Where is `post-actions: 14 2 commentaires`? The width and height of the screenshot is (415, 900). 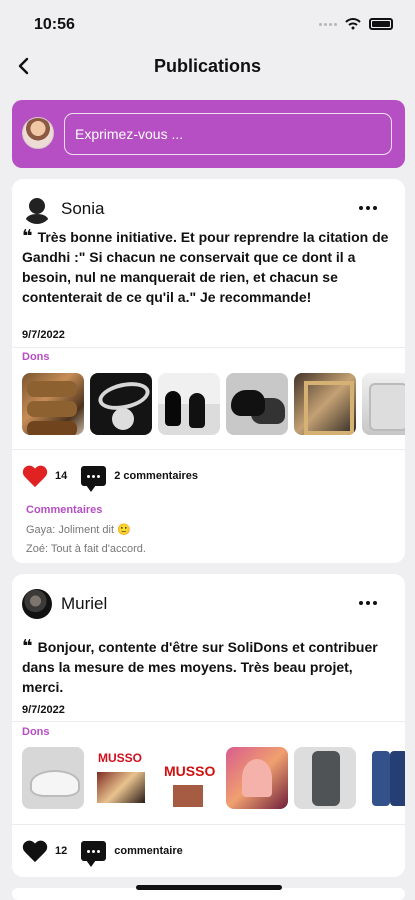 post-actions: 14 2 commentaires is located at coordinates (110, 478).